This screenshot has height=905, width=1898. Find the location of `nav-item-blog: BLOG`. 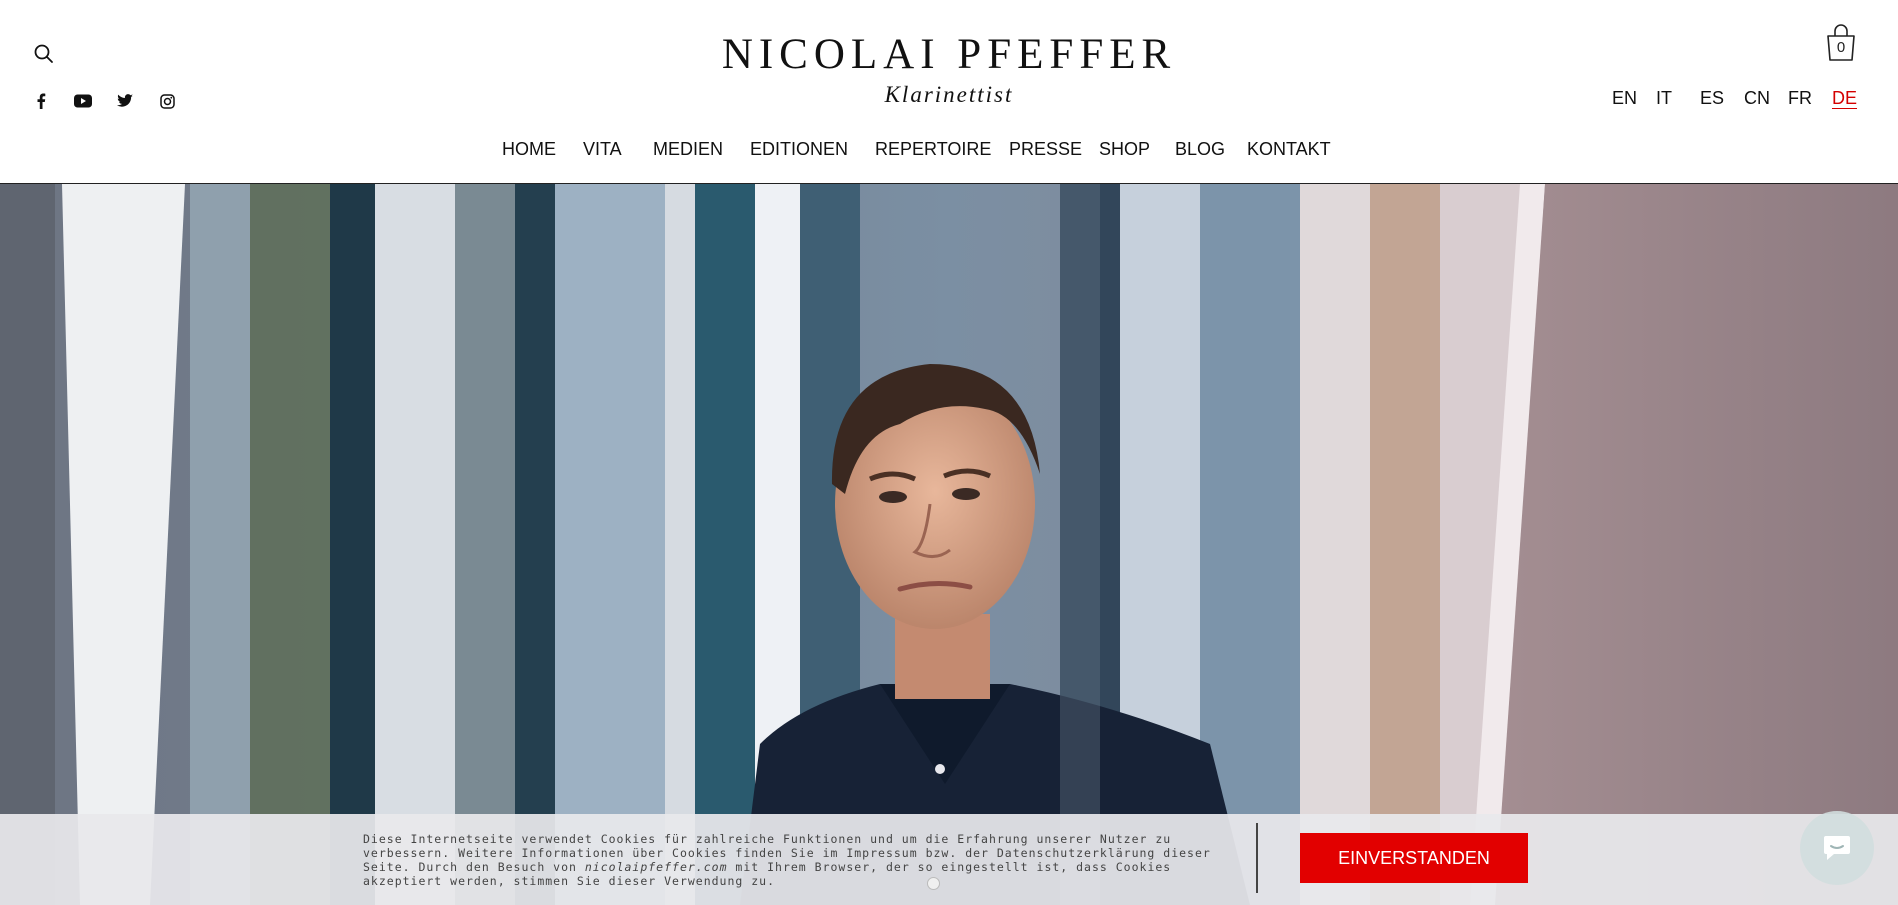

nav-item-blog: BLOG is located at coordinates (1200, 149).